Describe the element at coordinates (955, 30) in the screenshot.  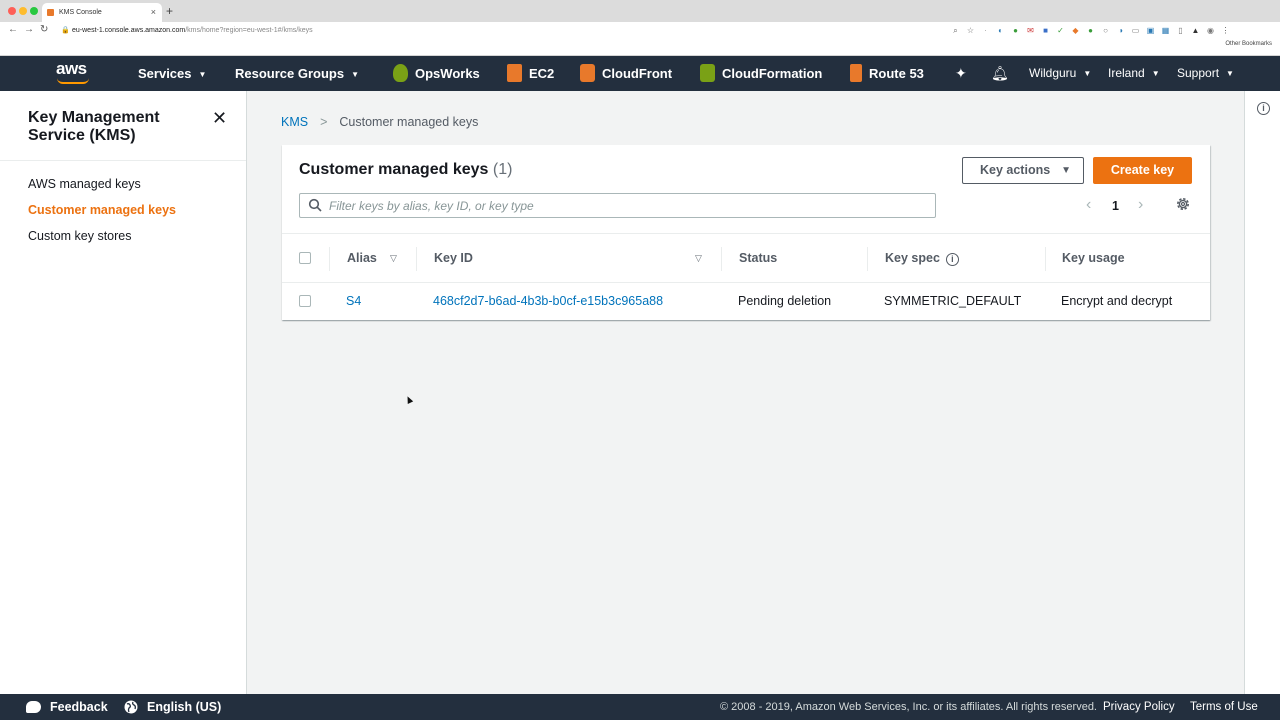
I see `zoom-icon: ⌕` at that location.